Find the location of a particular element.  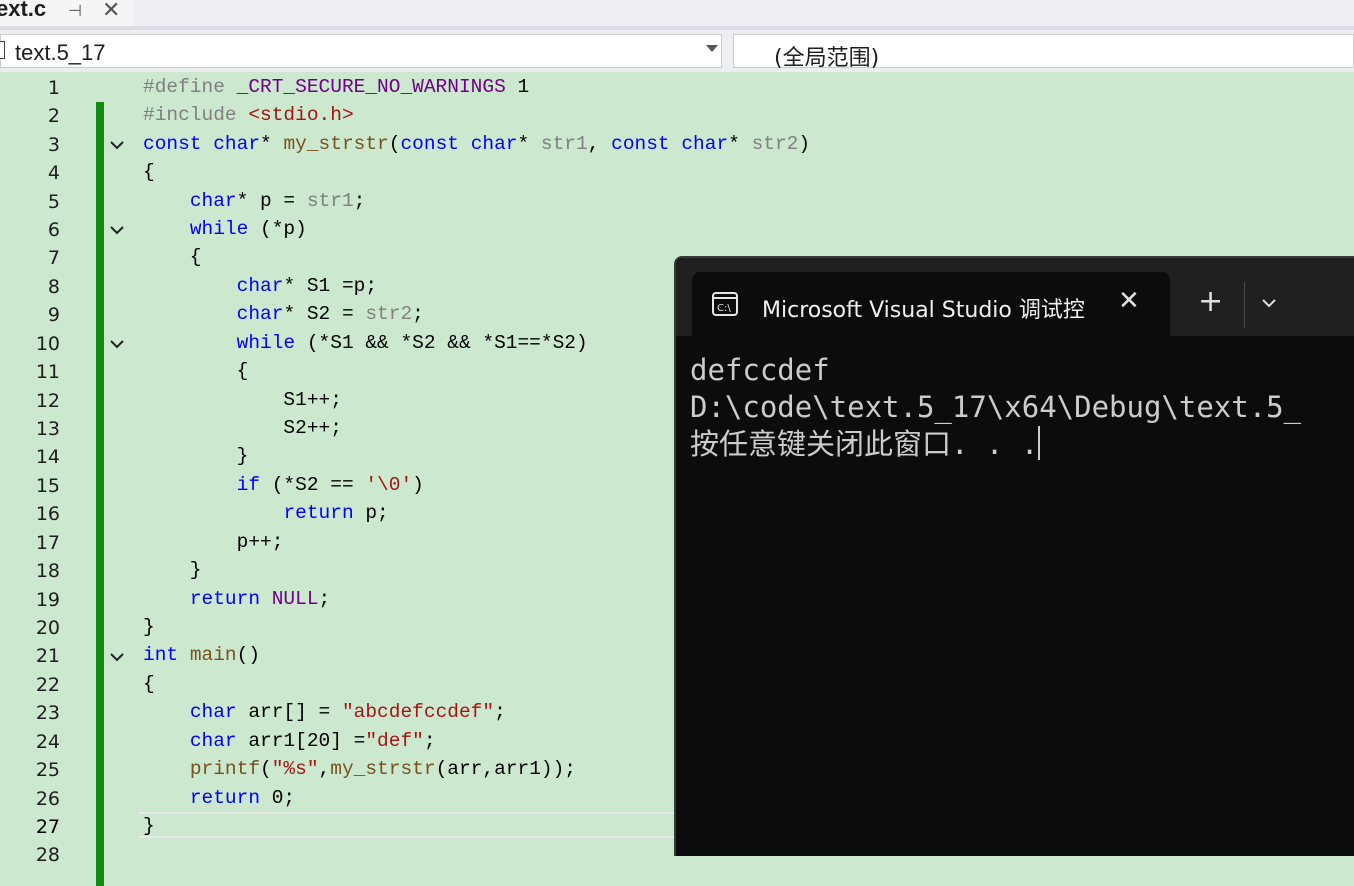

project-dropdown: text.5_17 is located at coordinates (361, 51).